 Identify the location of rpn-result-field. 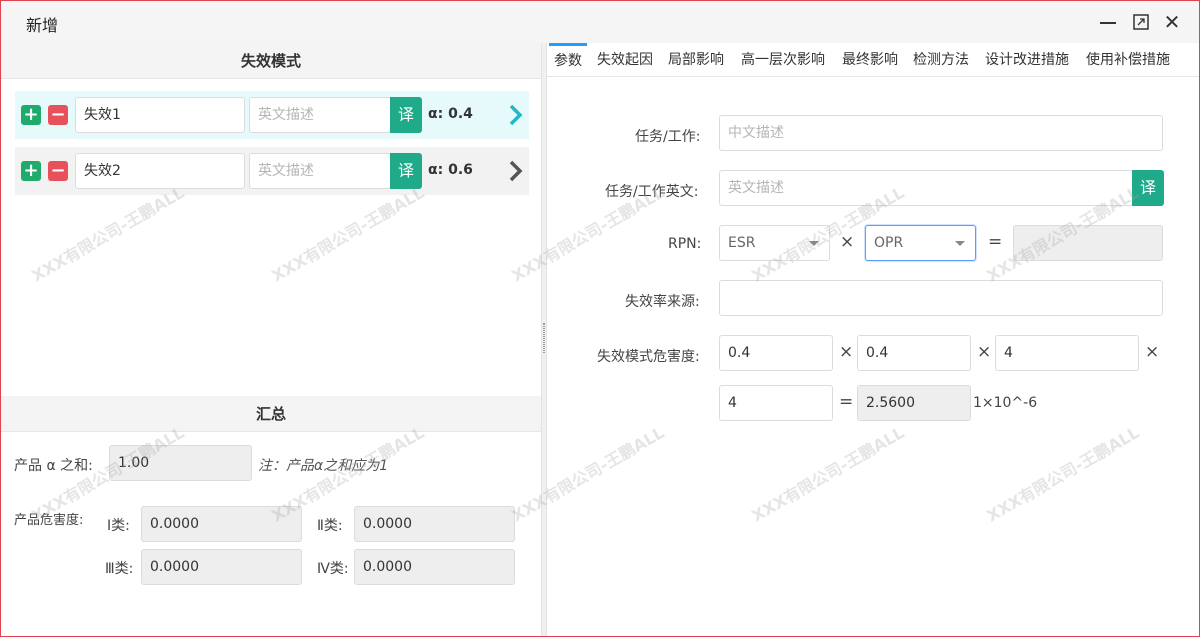
(1088, 243).